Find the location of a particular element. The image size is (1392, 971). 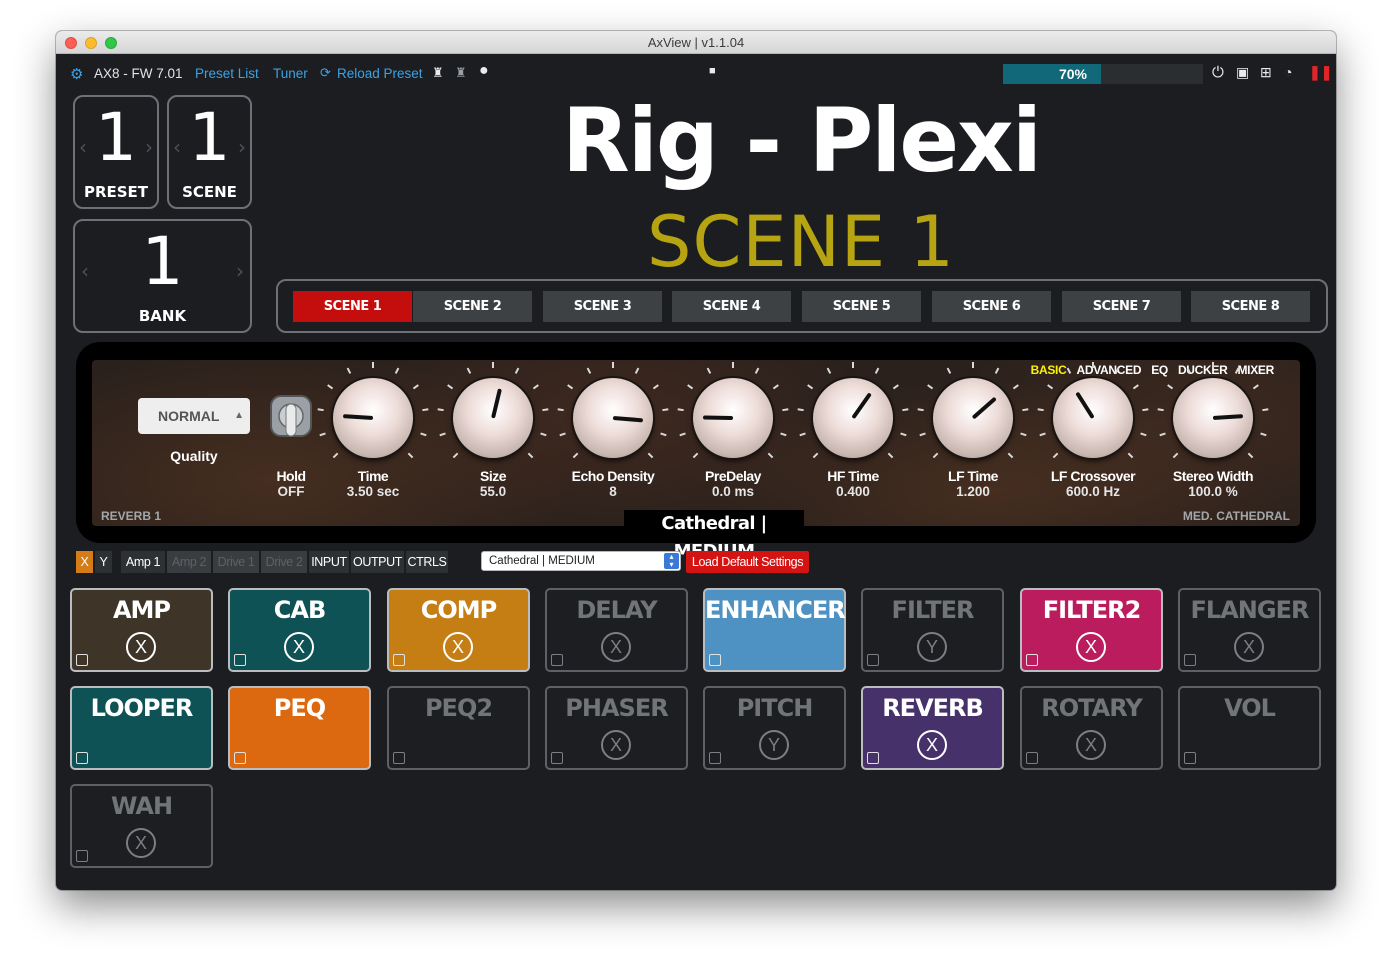

effect-block-comp: COMP X is located at coordinates (458, 630).